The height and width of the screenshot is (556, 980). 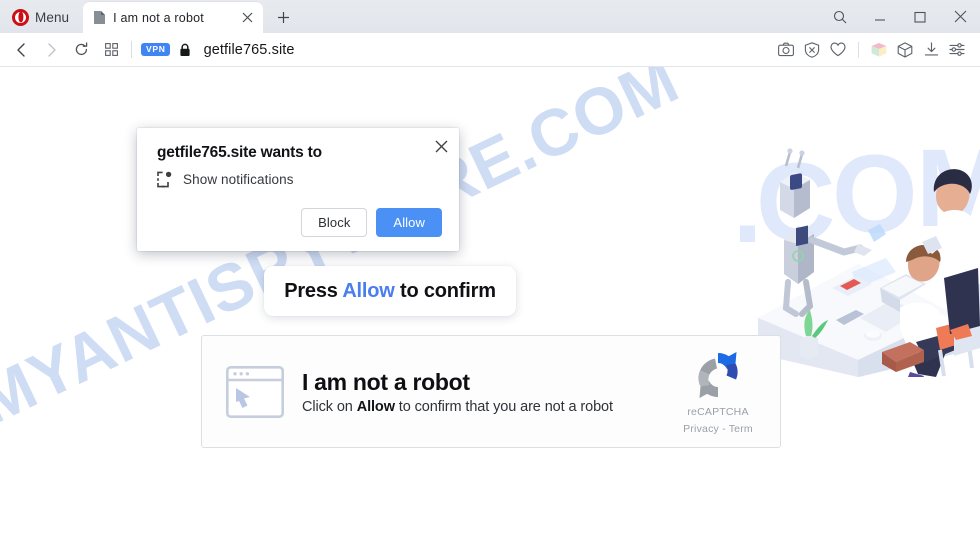 What do you see at coordinates (158, 17) in the screenshot?
I see `tab-title: I am not a robot` at bounding box center [158, 17].